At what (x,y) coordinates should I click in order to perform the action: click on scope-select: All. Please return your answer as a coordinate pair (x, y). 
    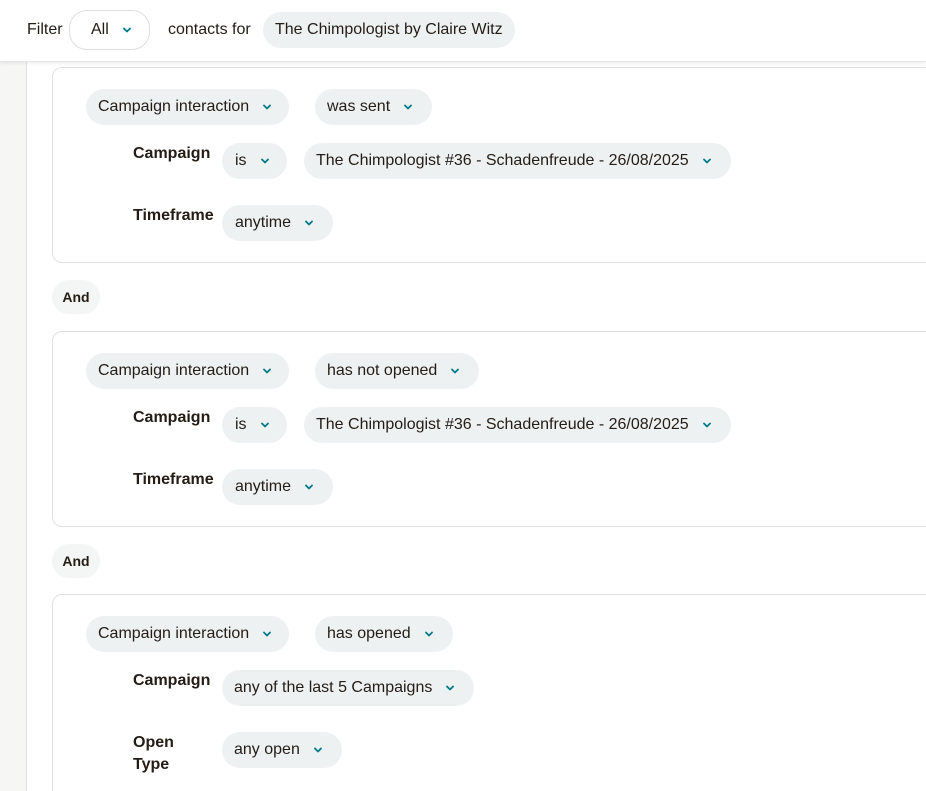
    Looking at the image, I should click on (109, 30).